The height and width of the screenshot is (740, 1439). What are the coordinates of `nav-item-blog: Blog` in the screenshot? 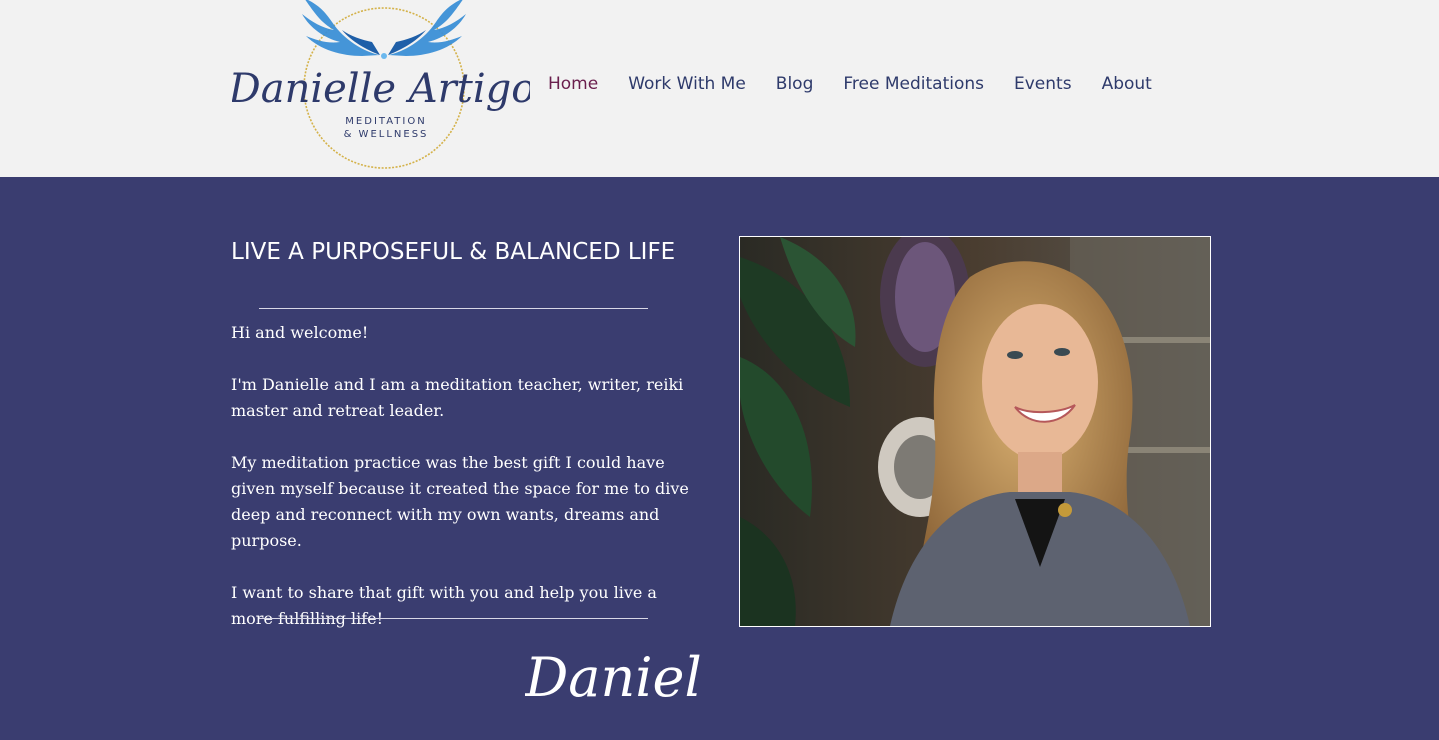 It's located at (795, 84).